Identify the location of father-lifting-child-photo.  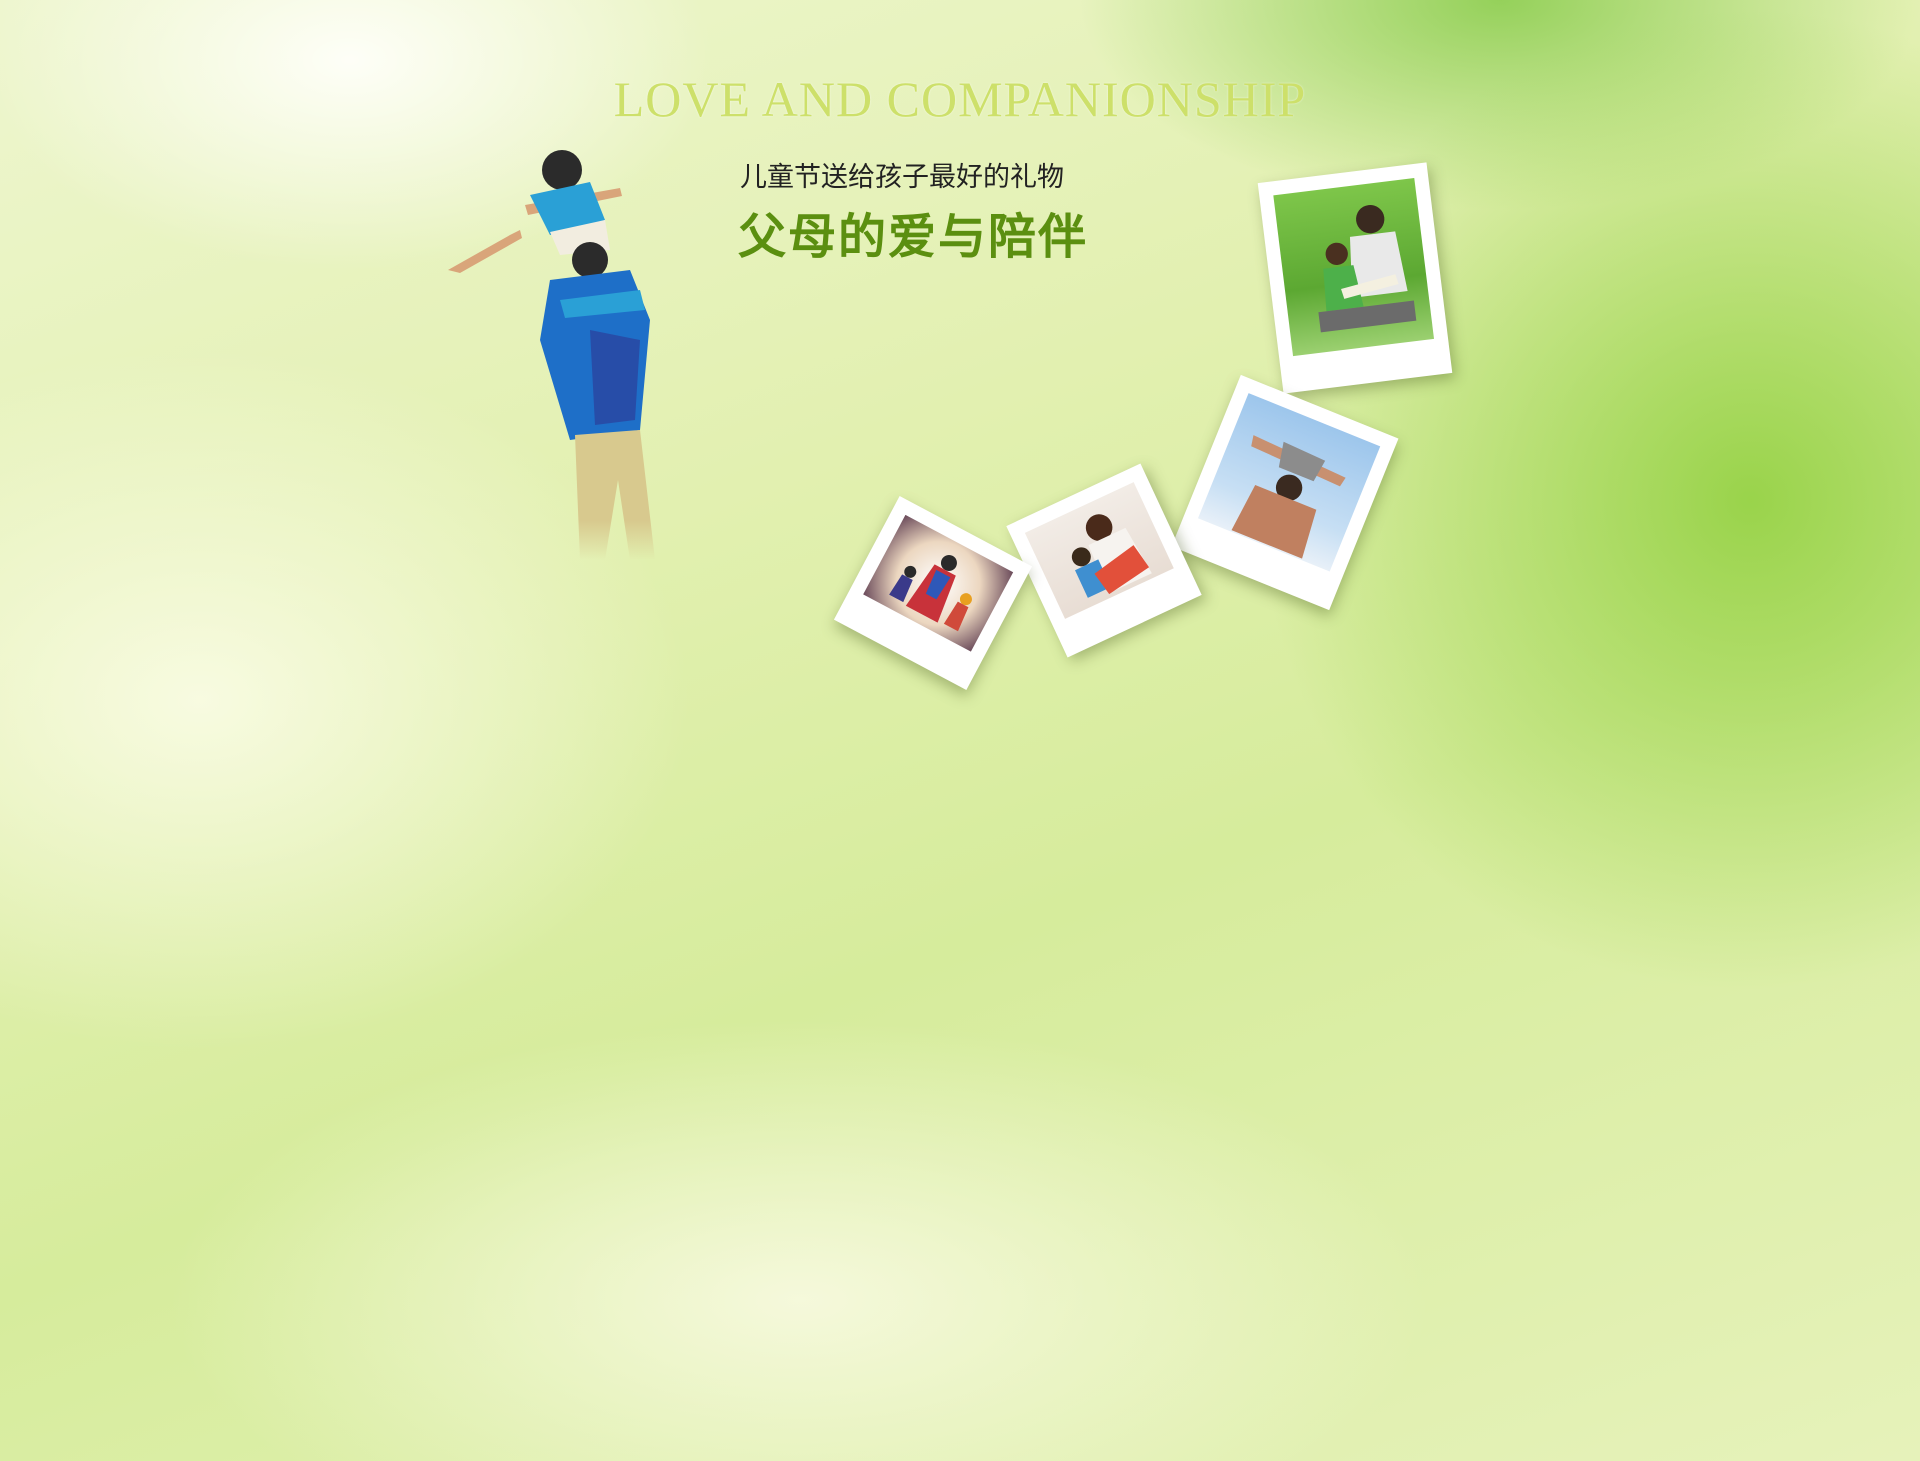
(1285, 492).